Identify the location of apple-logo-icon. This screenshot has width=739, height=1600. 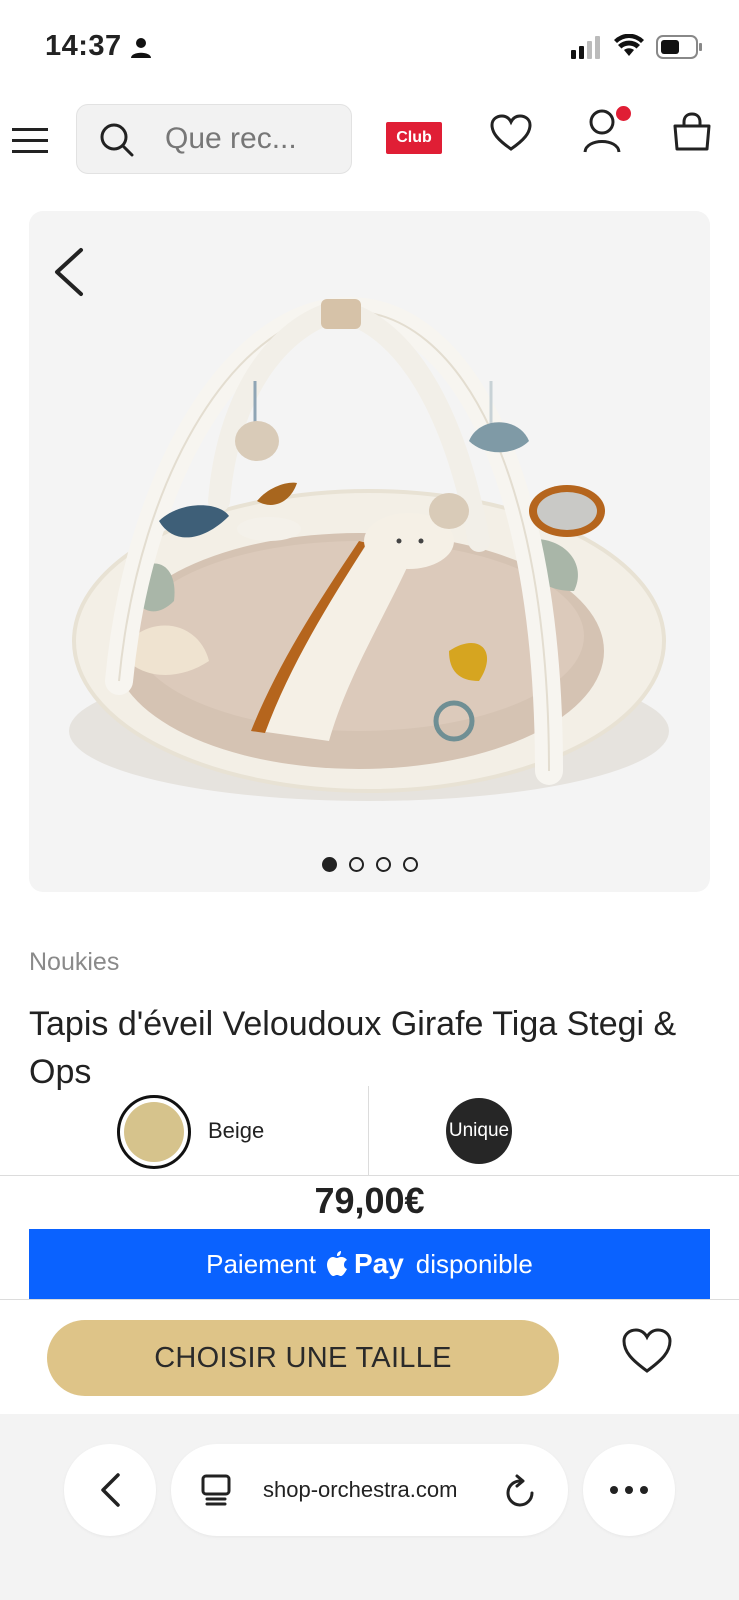
(336, 1263).